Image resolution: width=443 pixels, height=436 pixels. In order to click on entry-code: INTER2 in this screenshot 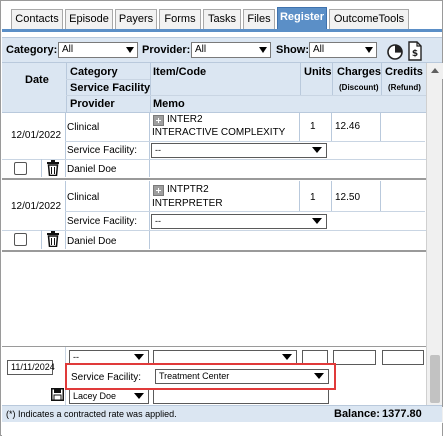, I will do `click(185, 119)`.